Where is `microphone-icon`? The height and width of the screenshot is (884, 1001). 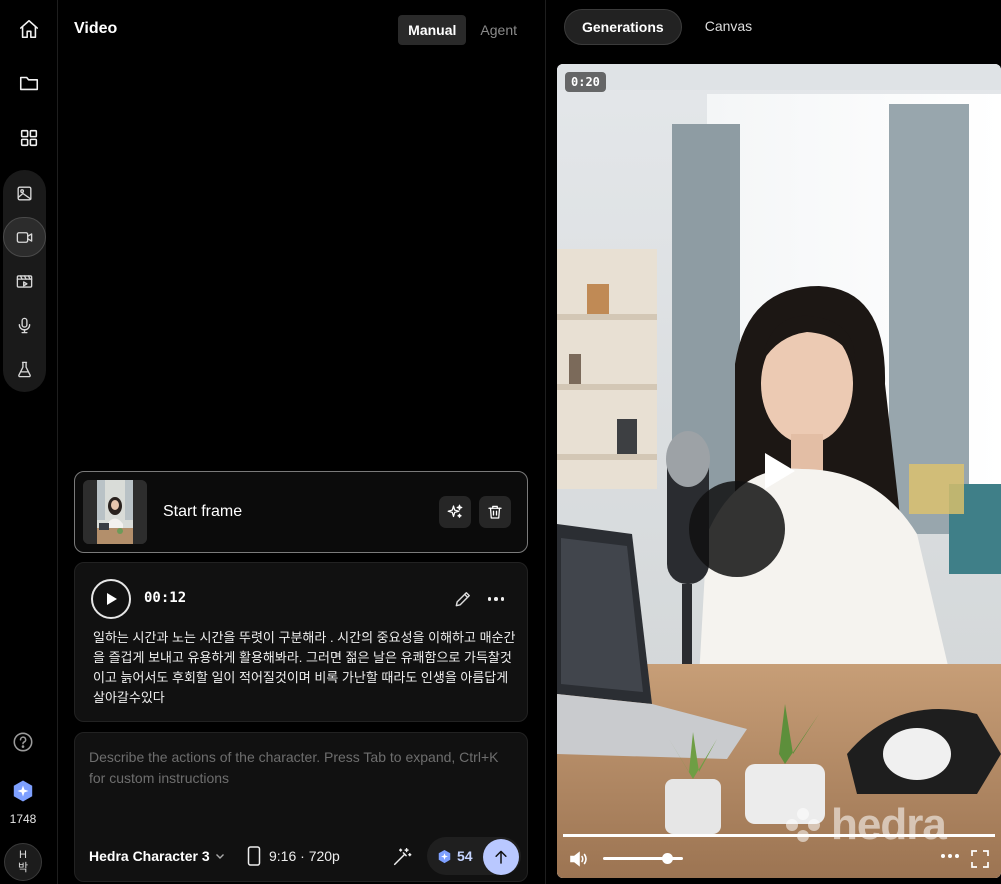
microphone-icon is located at coordinates (24, 325).